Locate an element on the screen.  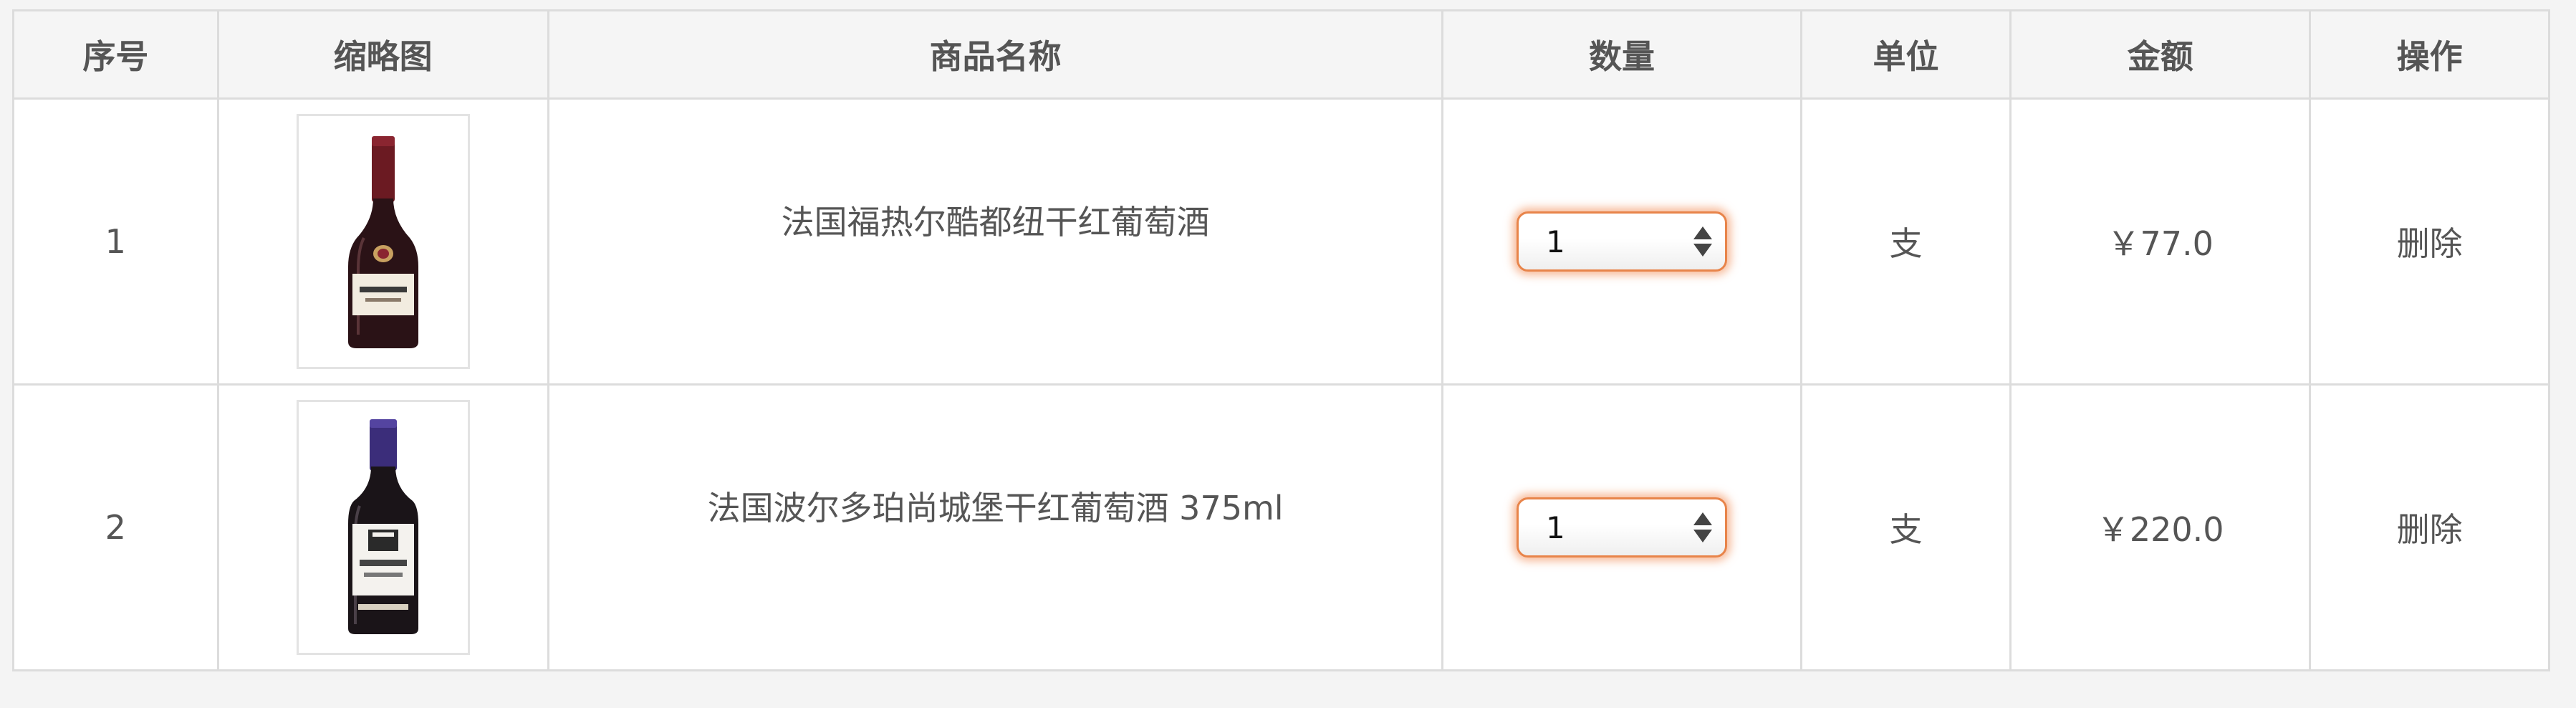
product-name: 法国波尔多珀尚城堡干红葡萄酒 375ml is located at coordinates (996, 508).